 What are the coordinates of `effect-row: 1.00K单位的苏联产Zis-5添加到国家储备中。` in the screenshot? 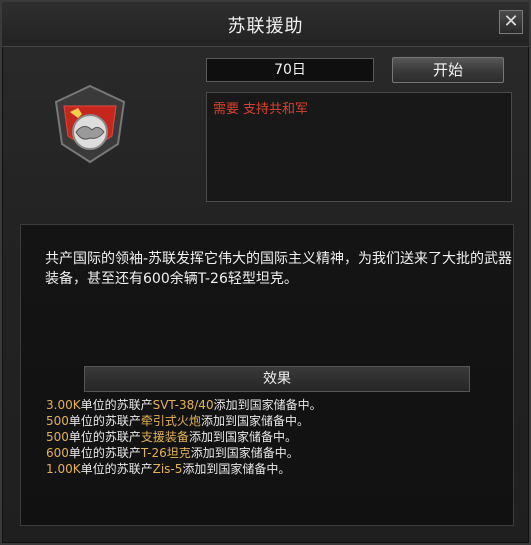 It's located at (184, 469).